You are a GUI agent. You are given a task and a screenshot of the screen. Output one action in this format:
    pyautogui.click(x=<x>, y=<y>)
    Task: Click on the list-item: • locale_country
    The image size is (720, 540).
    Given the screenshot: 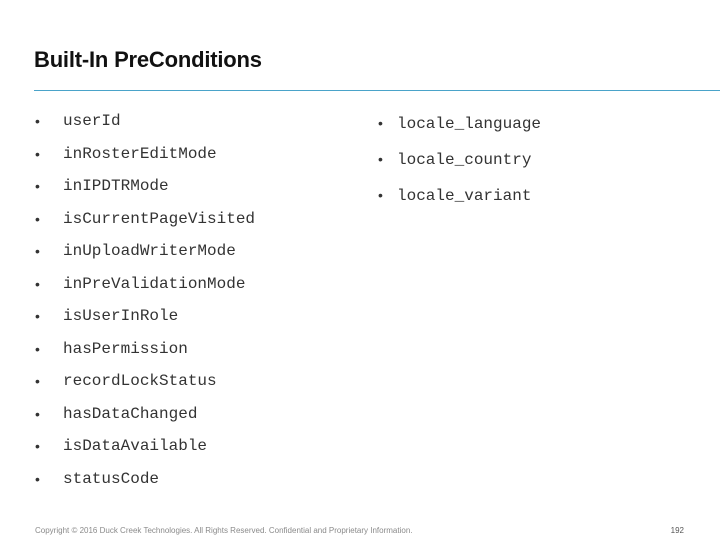 What is the action you would take?
    pyautogui.click(x=459, y=168)
    